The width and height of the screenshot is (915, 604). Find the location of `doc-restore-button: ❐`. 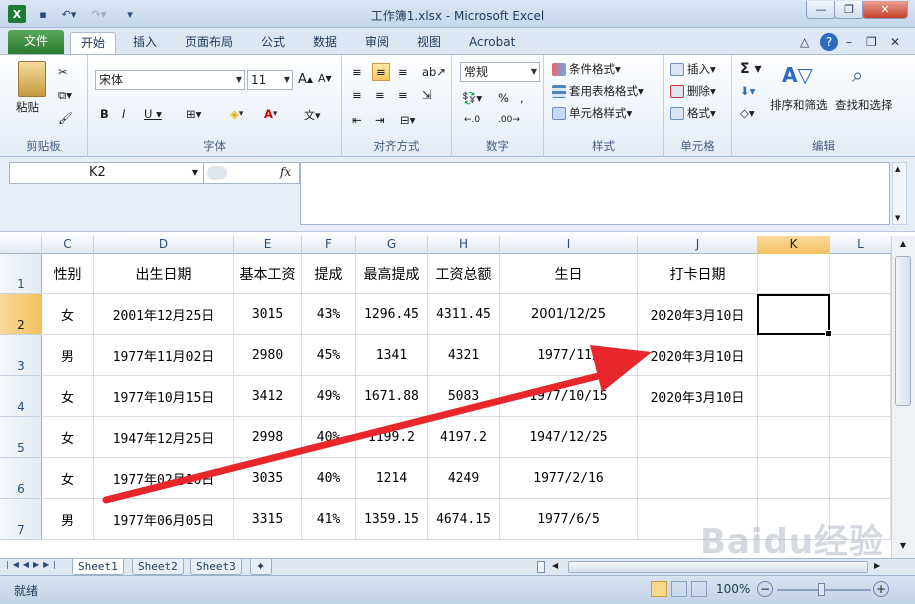

doc-restore-button: ❐ is located at coordinates (871, 43).